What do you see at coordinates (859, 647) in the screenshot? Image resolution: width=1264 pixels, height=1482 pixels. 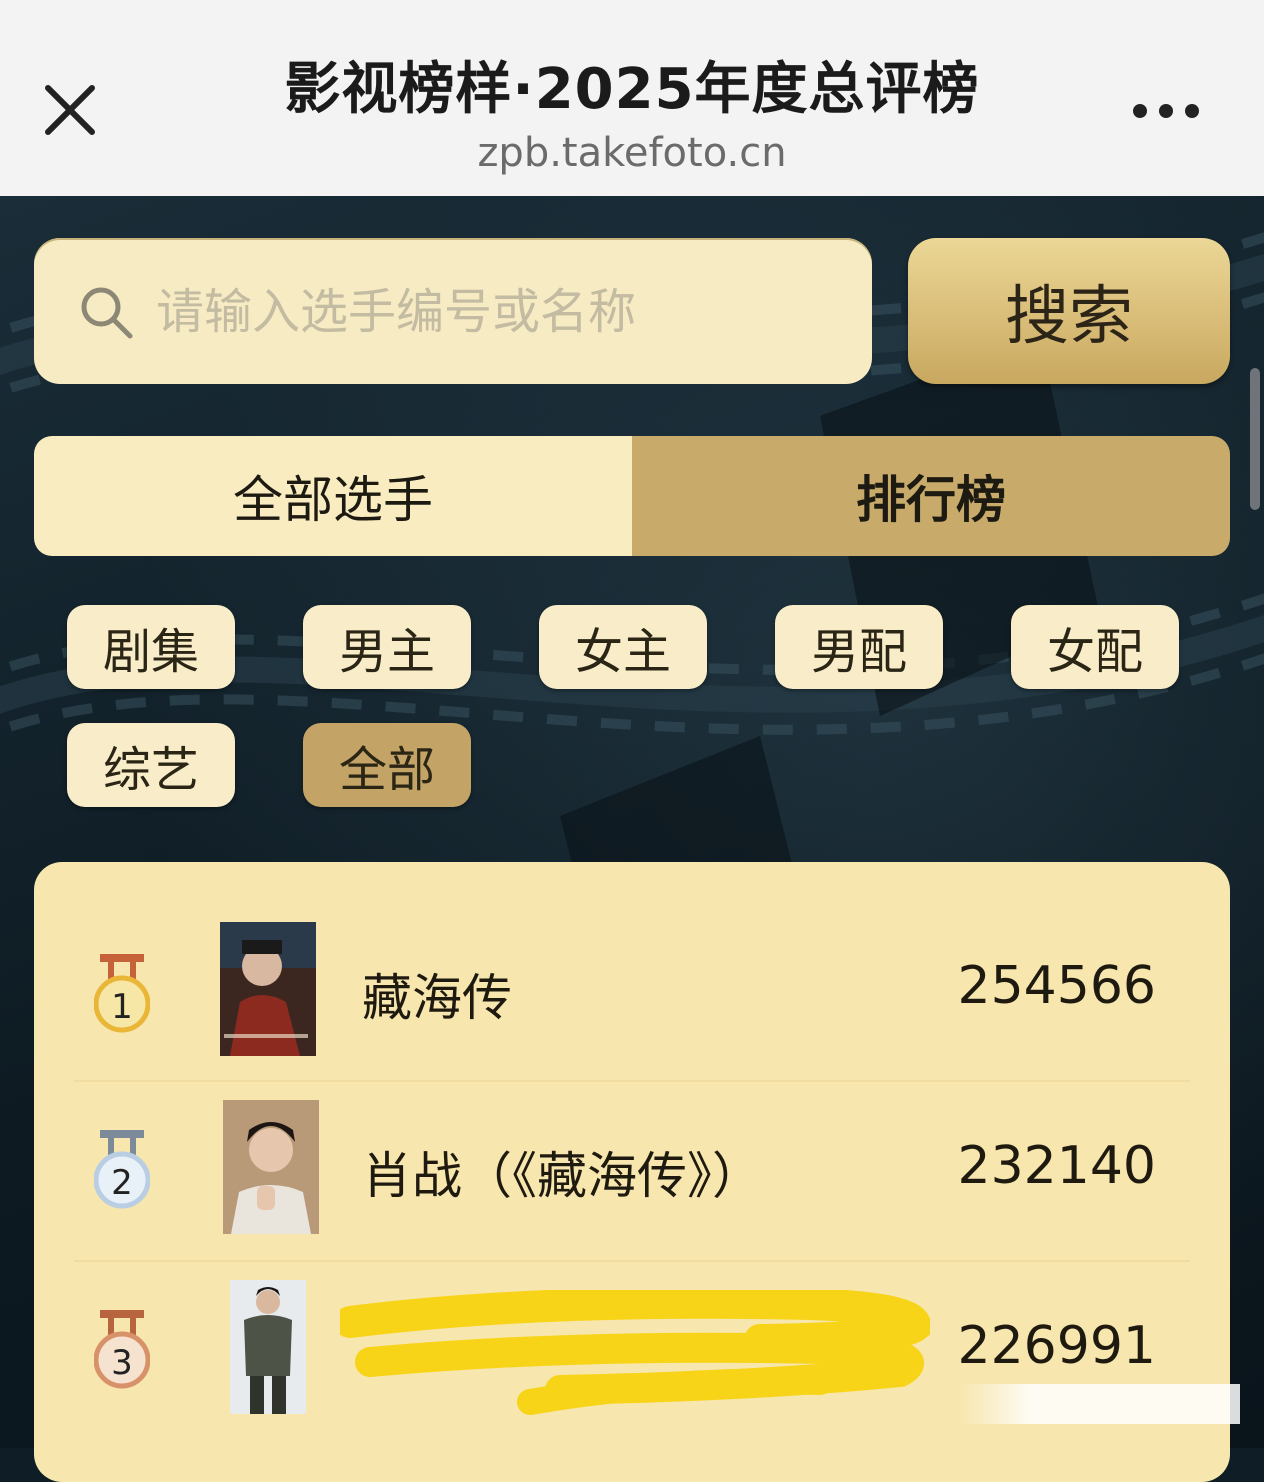 I see `category-chip-supporting-actor: 男配` at bounding box center [859, 647].